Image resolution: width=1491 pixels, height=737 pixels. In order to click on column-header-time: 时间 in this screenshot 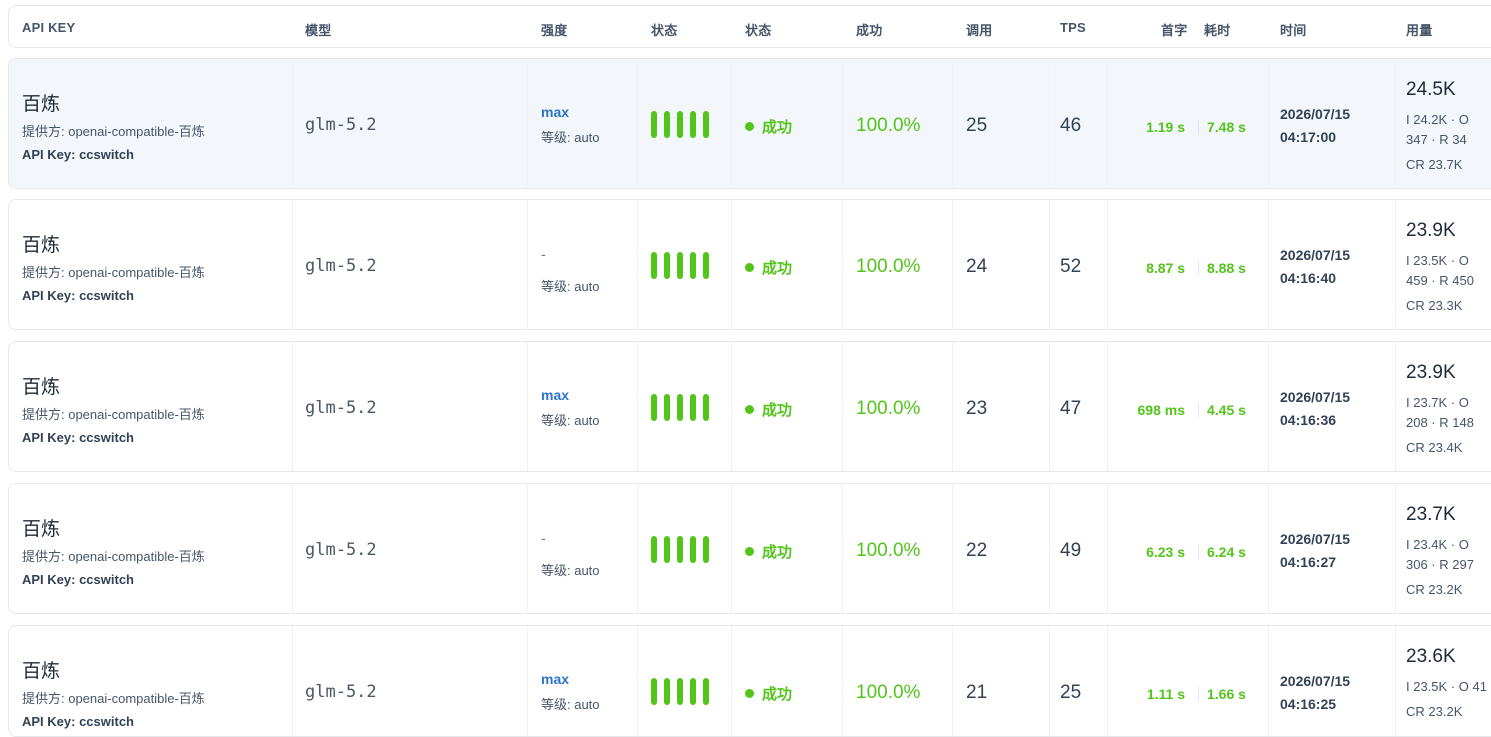, I will do `click(1293, 29)`.